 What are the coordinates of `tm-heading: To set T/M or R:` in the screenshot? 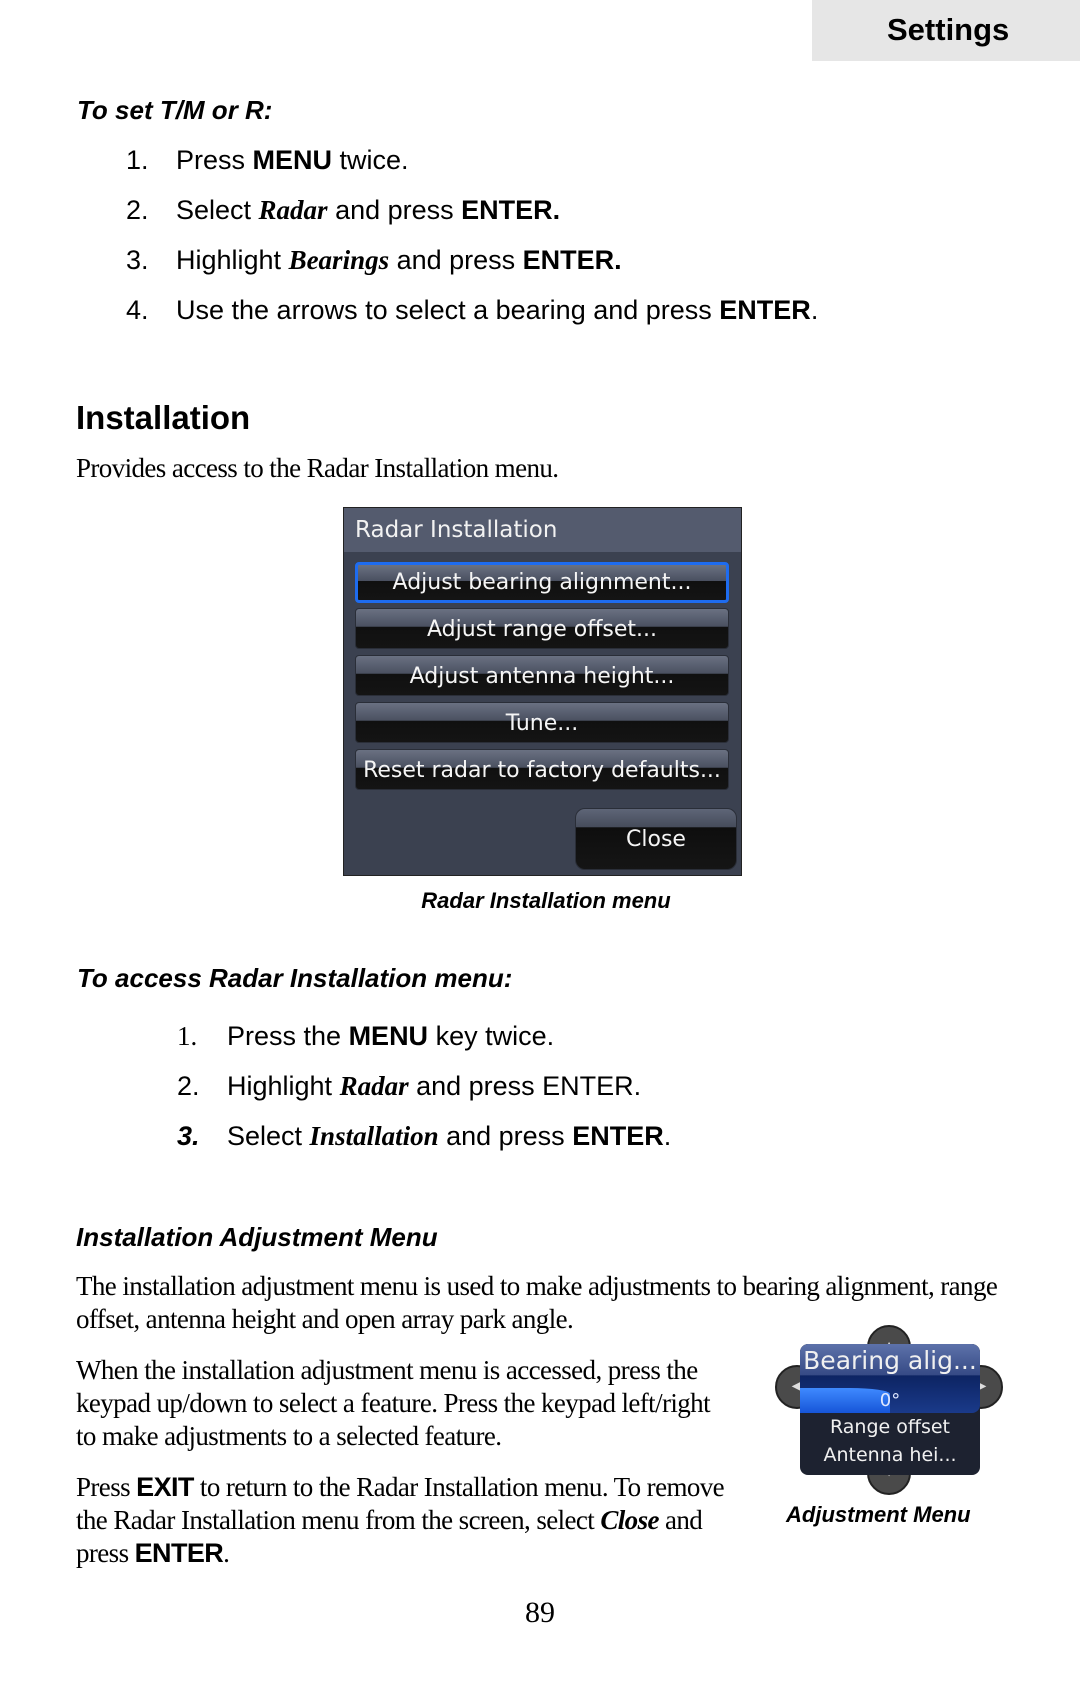 It's located at (175, 110).